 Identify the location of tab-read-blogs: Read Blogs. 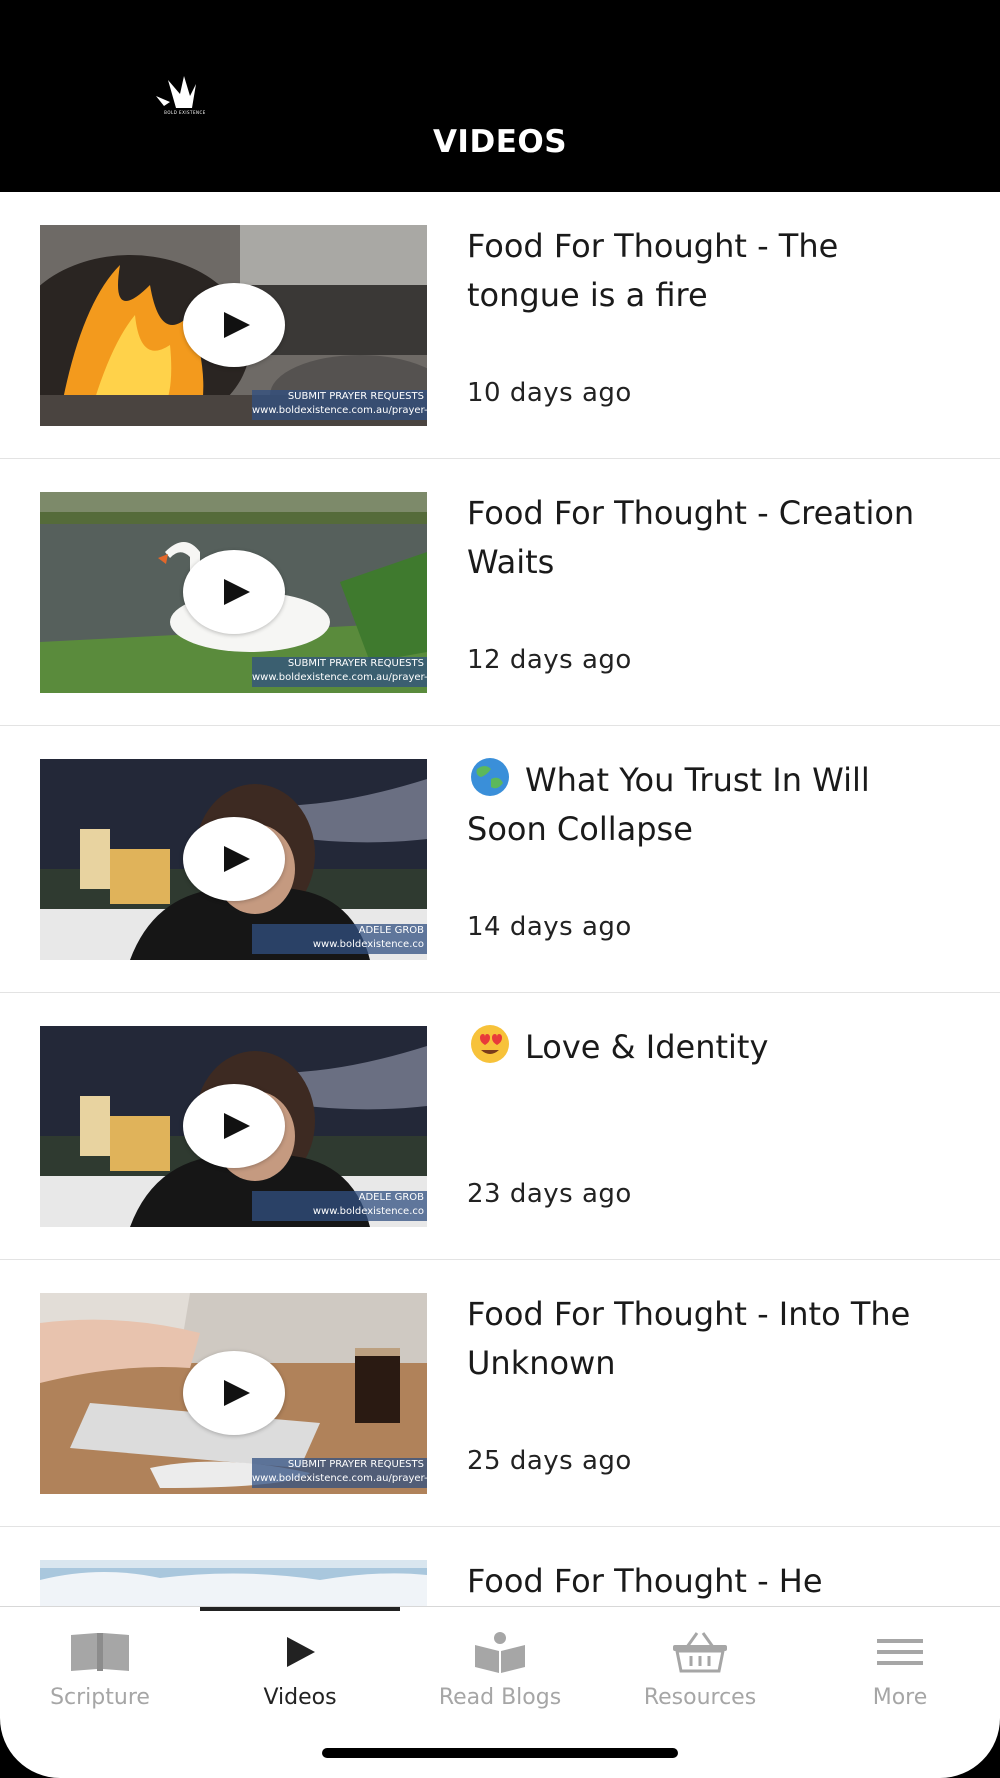
(500, 1681).